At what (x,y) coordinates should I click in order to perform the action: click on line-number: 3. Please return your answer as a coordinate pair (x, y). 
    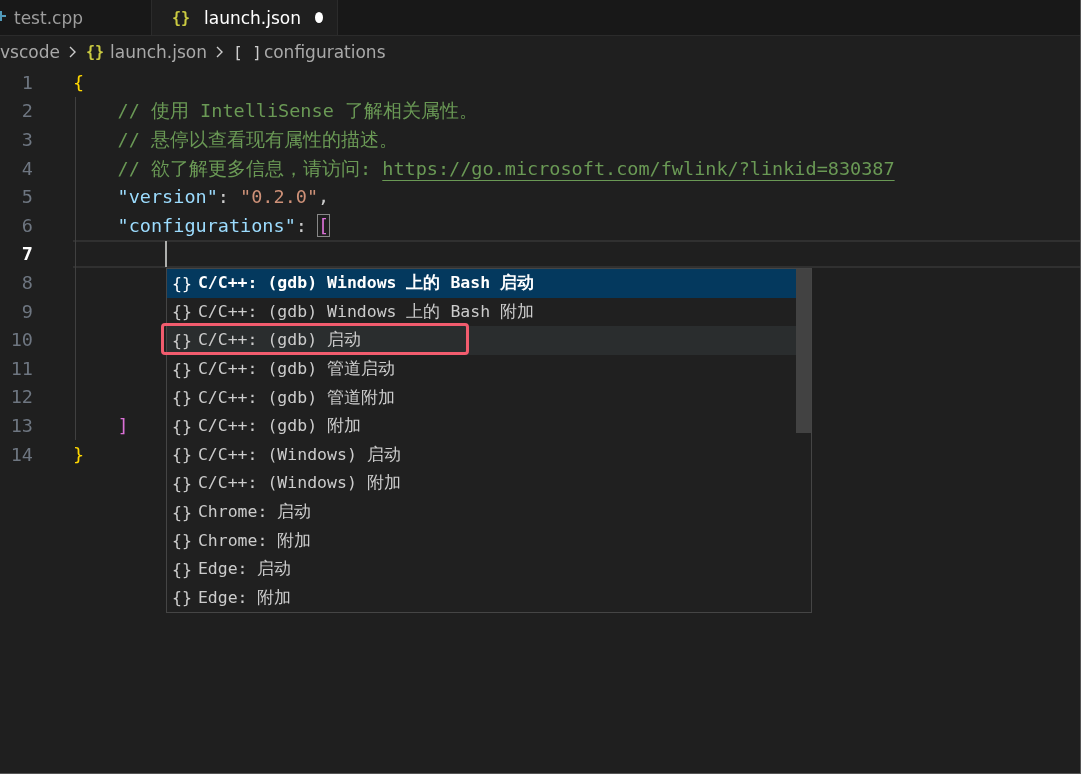
    Looking at the image, I should click on (26, 139).